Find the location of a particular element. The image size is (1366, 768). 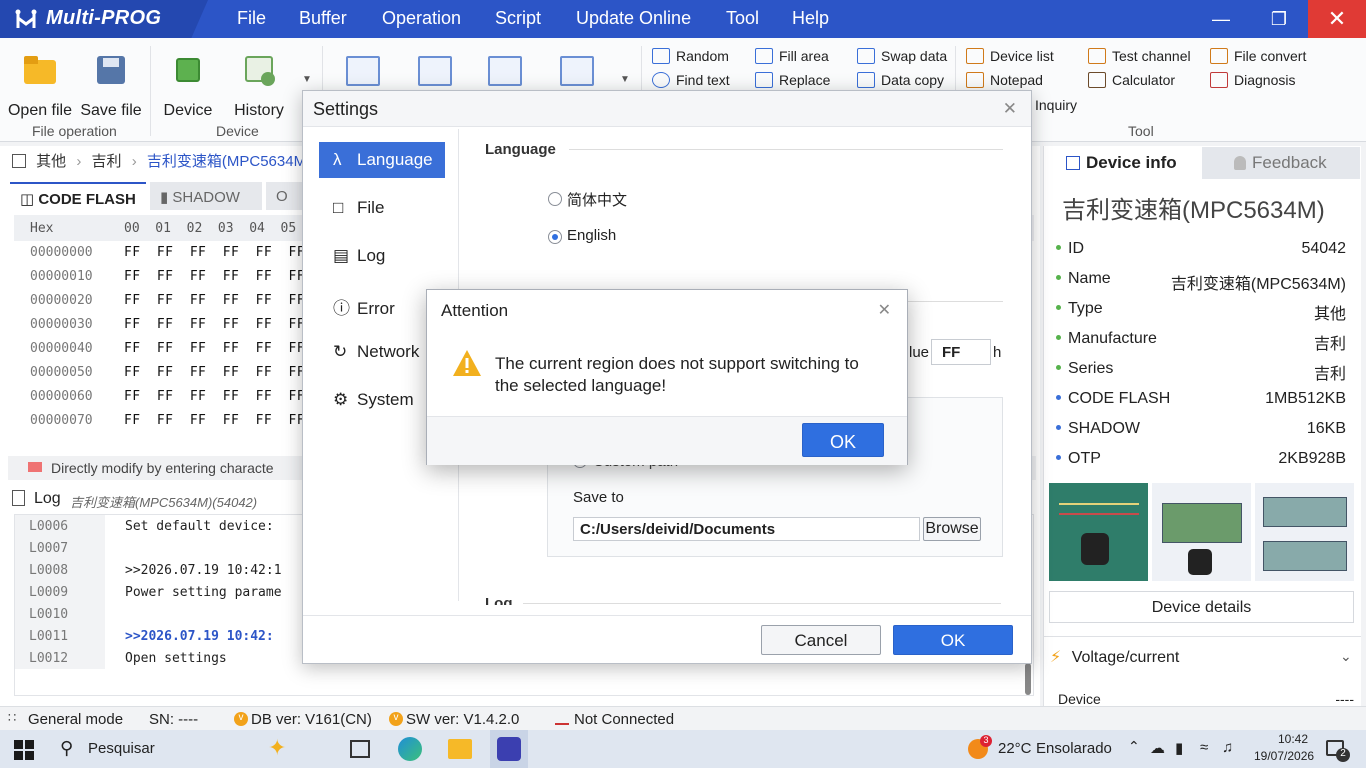

replace-button: Replace is located at coordinates (792, 80).